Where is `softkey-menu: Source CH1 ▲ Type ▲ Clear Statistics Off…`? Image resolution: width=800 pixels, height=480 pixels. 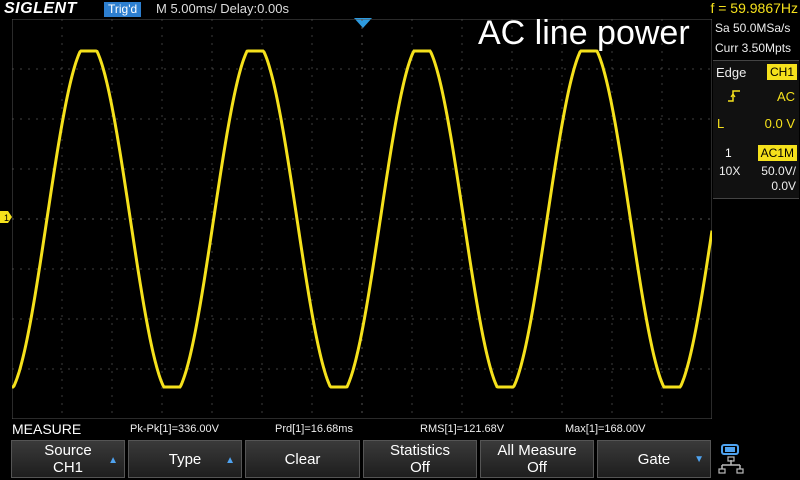 softkey-menu: Source CH1 ▲ Type ▲ Clear Statistics Off… is located at coordinates (400, 459).